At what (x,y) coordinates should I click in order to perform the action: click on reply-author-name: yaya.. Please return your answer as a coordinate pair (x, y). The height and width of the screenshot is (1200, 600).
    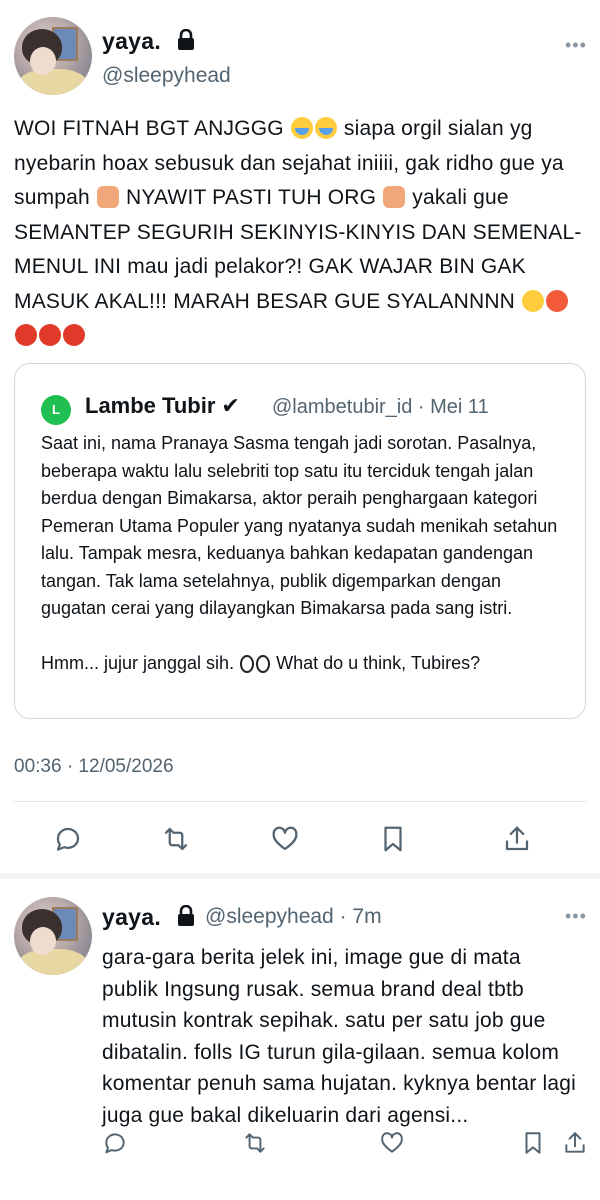
    Looking at the image, I should click on (149, 918).